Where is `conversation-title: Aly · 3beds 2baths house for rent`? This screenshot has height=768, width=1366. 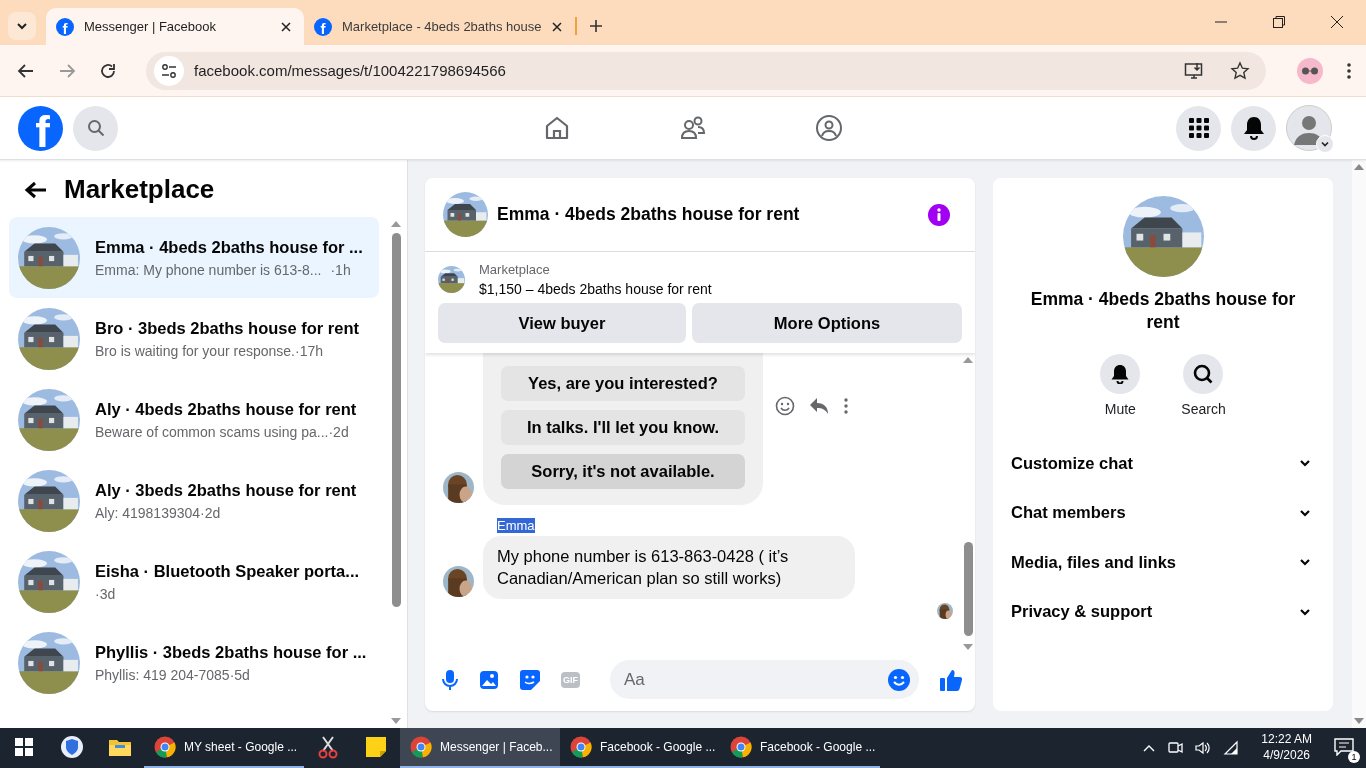 conversation-title: Aly · 3beds 2baths house for rent is located at coordinates (226, 490).